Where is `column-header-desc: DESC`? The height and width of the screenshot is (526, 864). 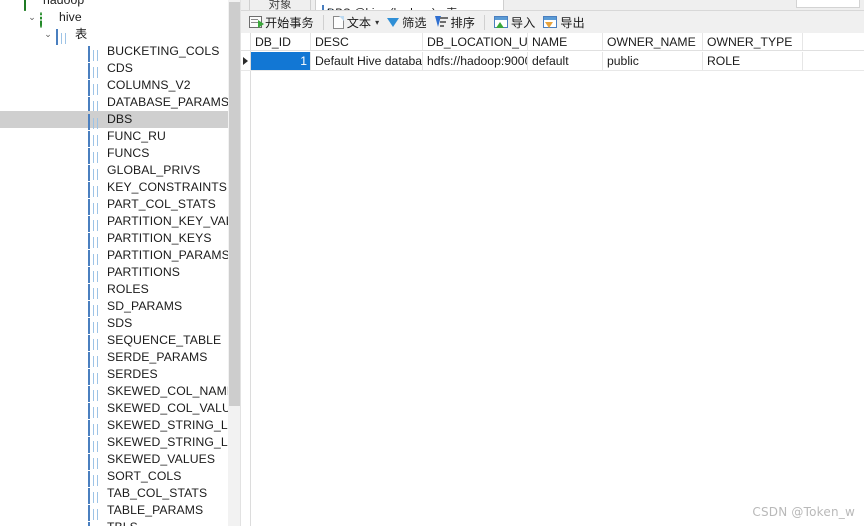 column-header-desc: DESC is located at coordinates (367, 41).